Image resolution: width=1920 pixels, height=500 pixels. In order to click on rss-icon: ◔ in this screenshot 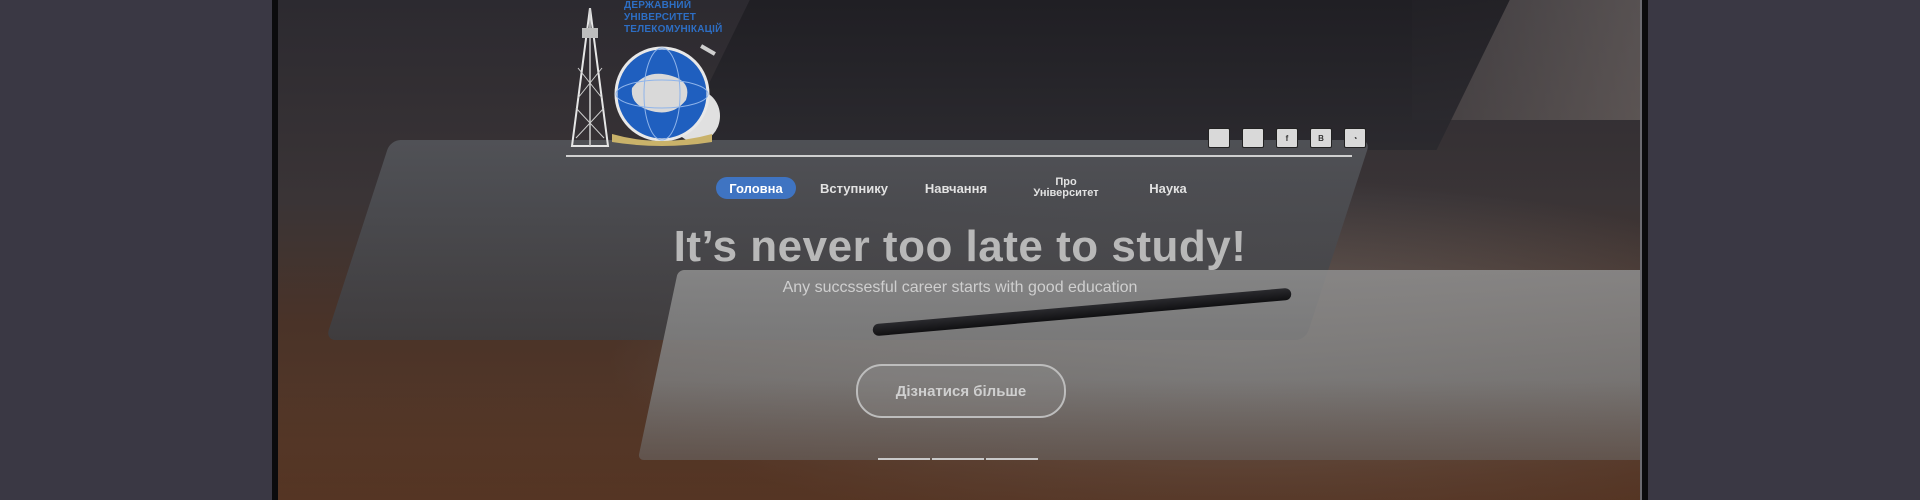, I will do `click(1355, 138)`.